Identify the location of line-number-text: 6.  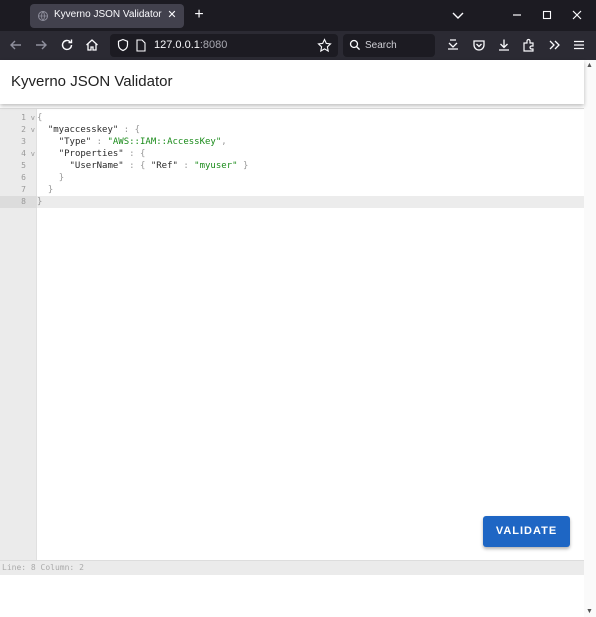
(23, 177).